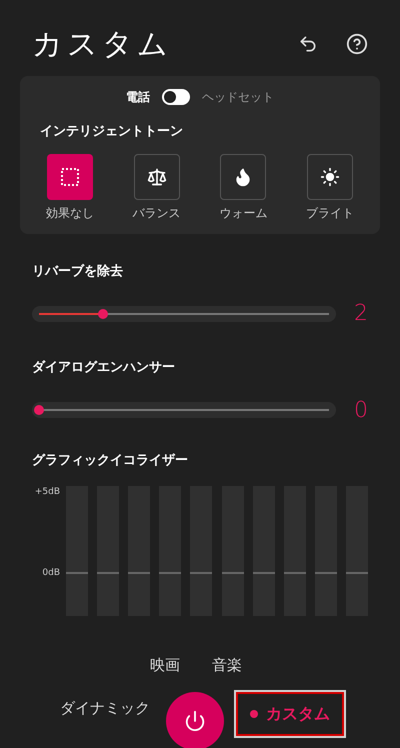 The image size is (400, 748). What do you see at coordinates (70, 213) in the screenshot?
I see `tone-label: 効果なし` at bounding box center [70, 213].